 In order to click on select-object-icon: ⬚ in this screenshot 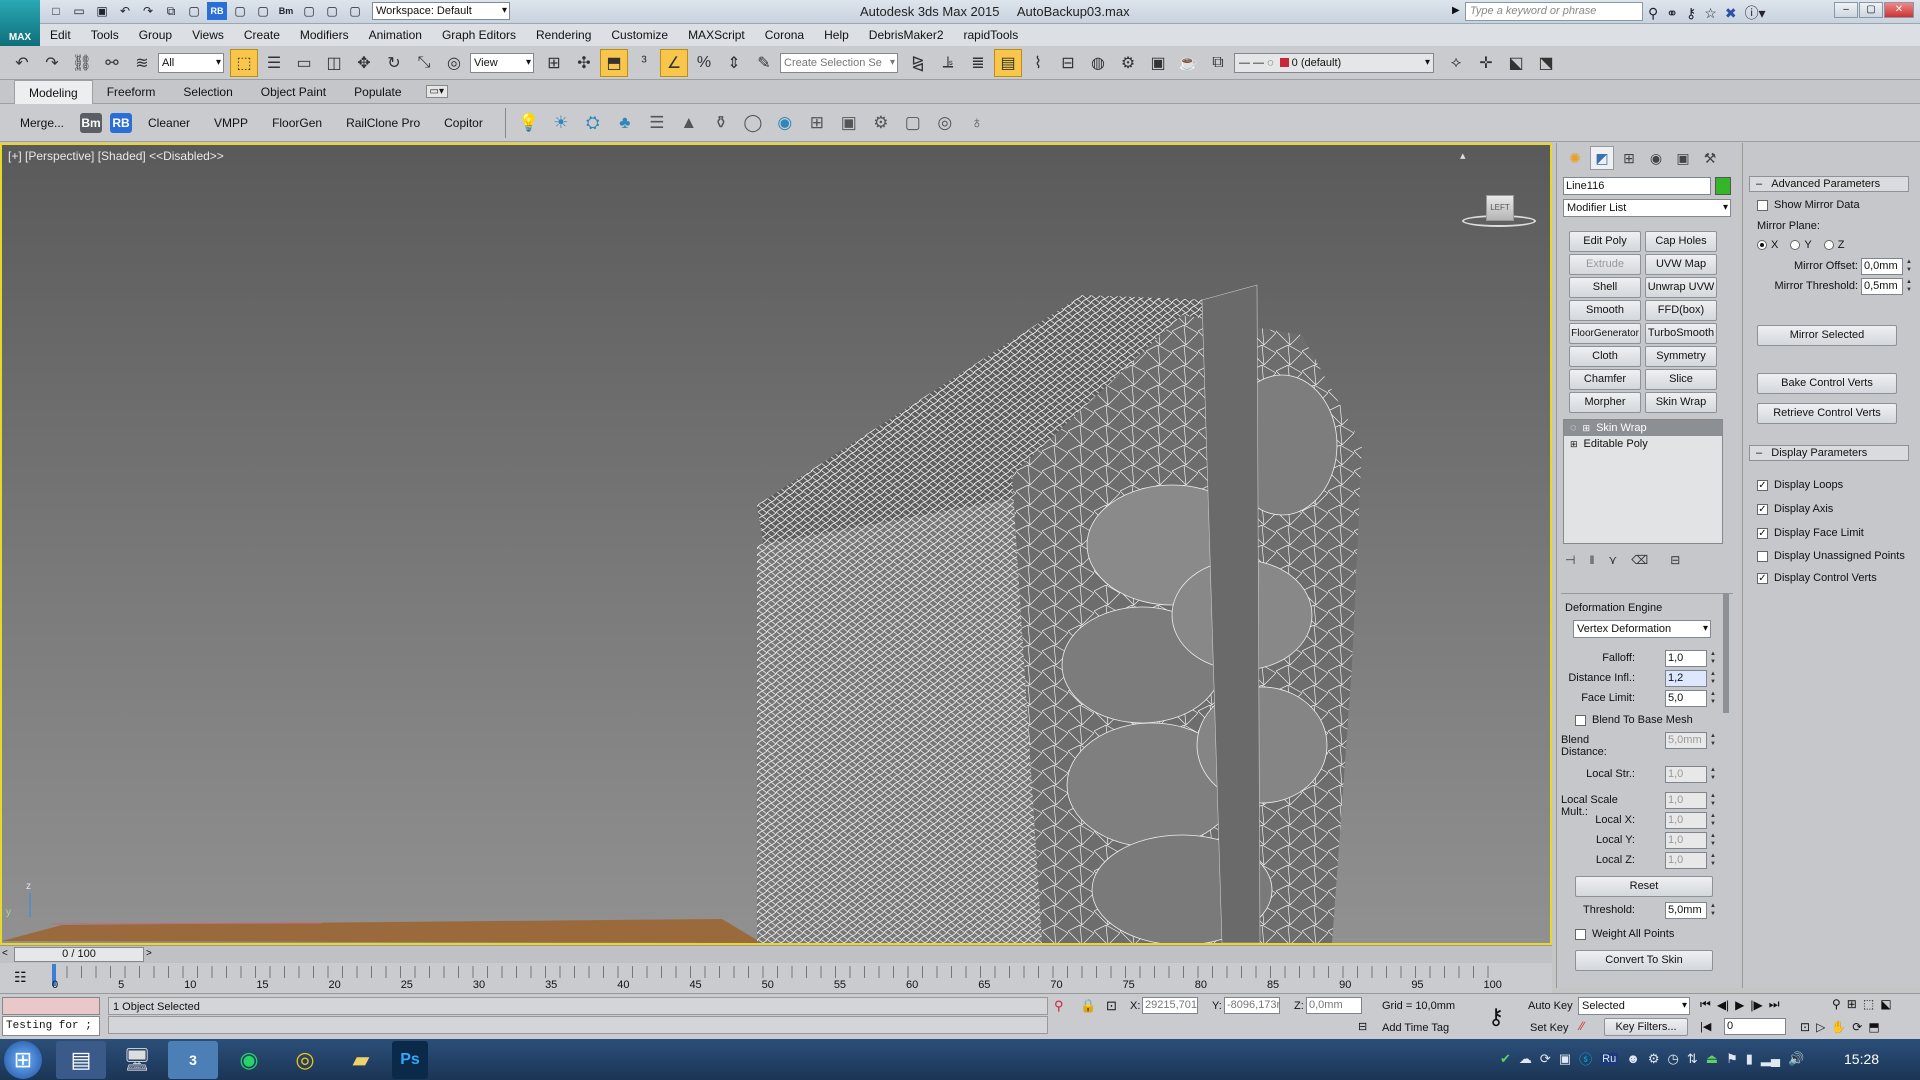, I will do `click(244, 62)`.